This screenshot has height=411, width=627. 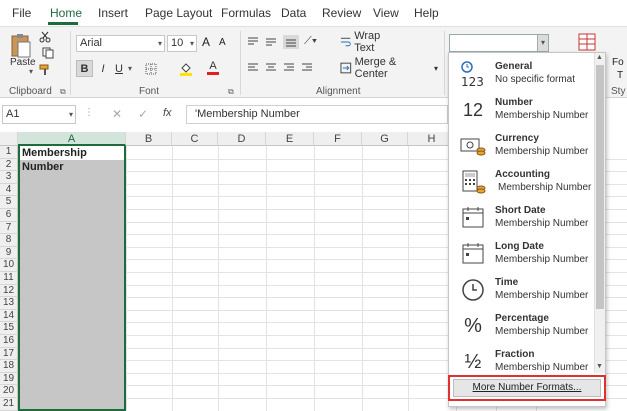 What do you see at coordinates (499, 43) in the screenshot?
I see `number-format-select: ▾` at bounding box center [499, 43].